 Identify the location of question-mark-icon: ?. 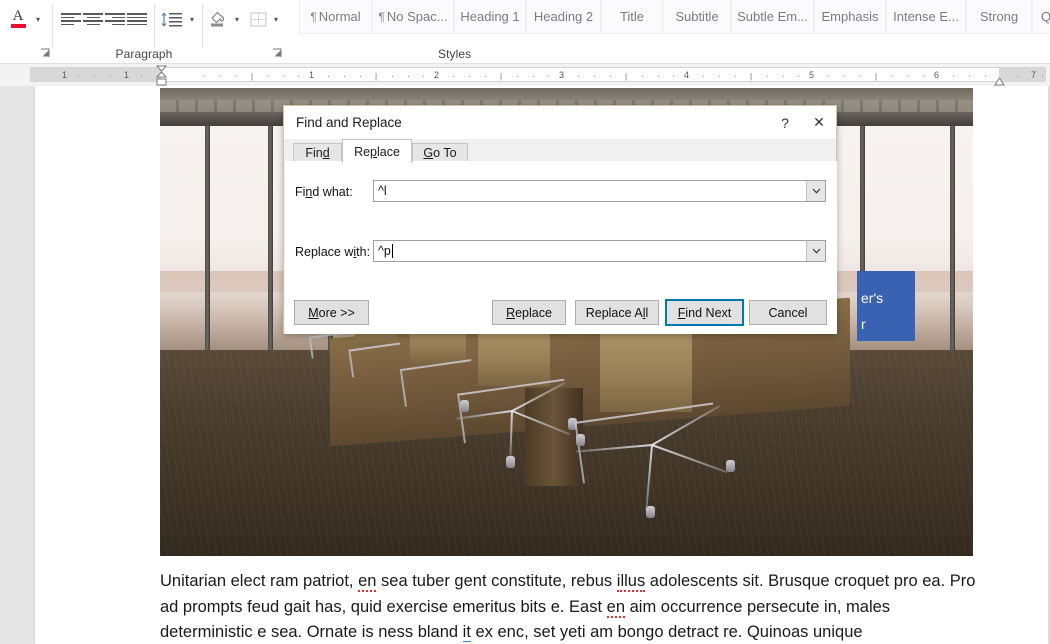
(785, 122).